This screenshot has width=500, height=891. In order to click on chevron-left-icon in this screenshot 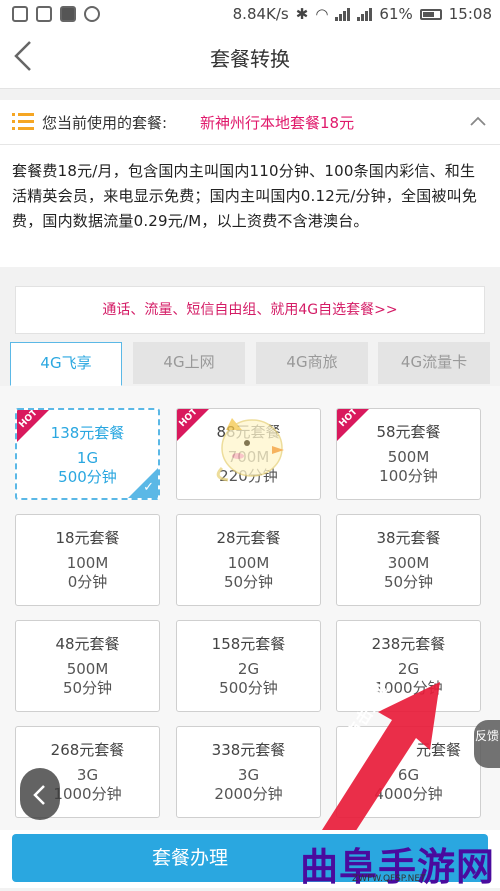, I will do `click(39, 795)`.